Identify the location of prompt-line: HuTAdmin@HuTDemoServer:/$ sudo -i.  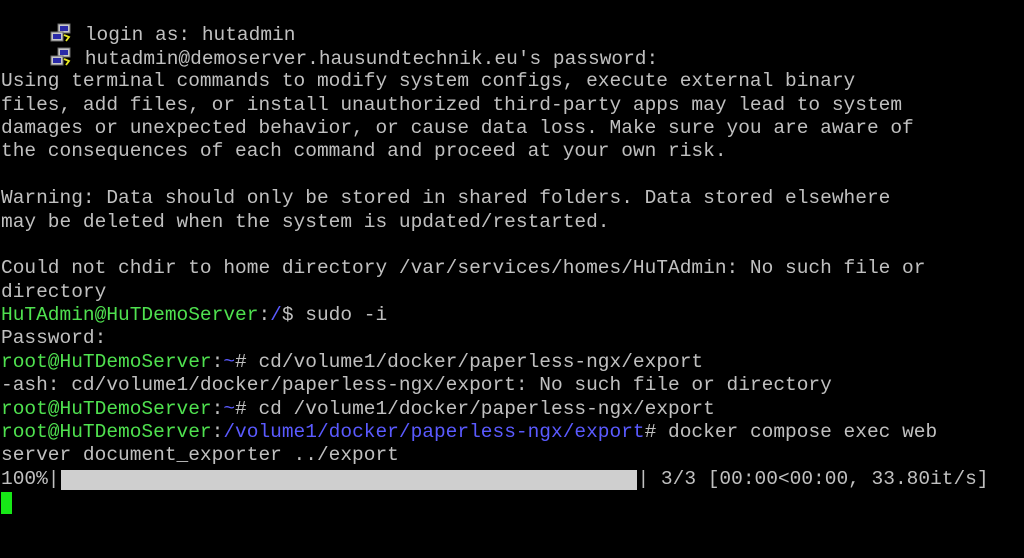
(512, 315).